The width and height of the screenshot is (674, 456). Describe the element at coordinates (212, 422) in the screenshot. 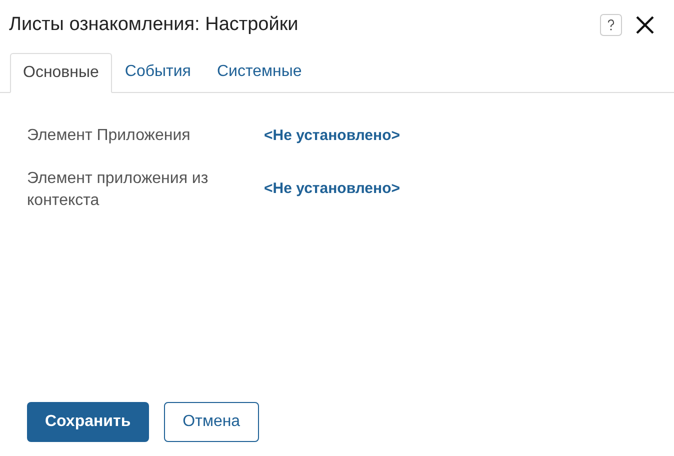

I see `cancel-button: Отмена` at that location.